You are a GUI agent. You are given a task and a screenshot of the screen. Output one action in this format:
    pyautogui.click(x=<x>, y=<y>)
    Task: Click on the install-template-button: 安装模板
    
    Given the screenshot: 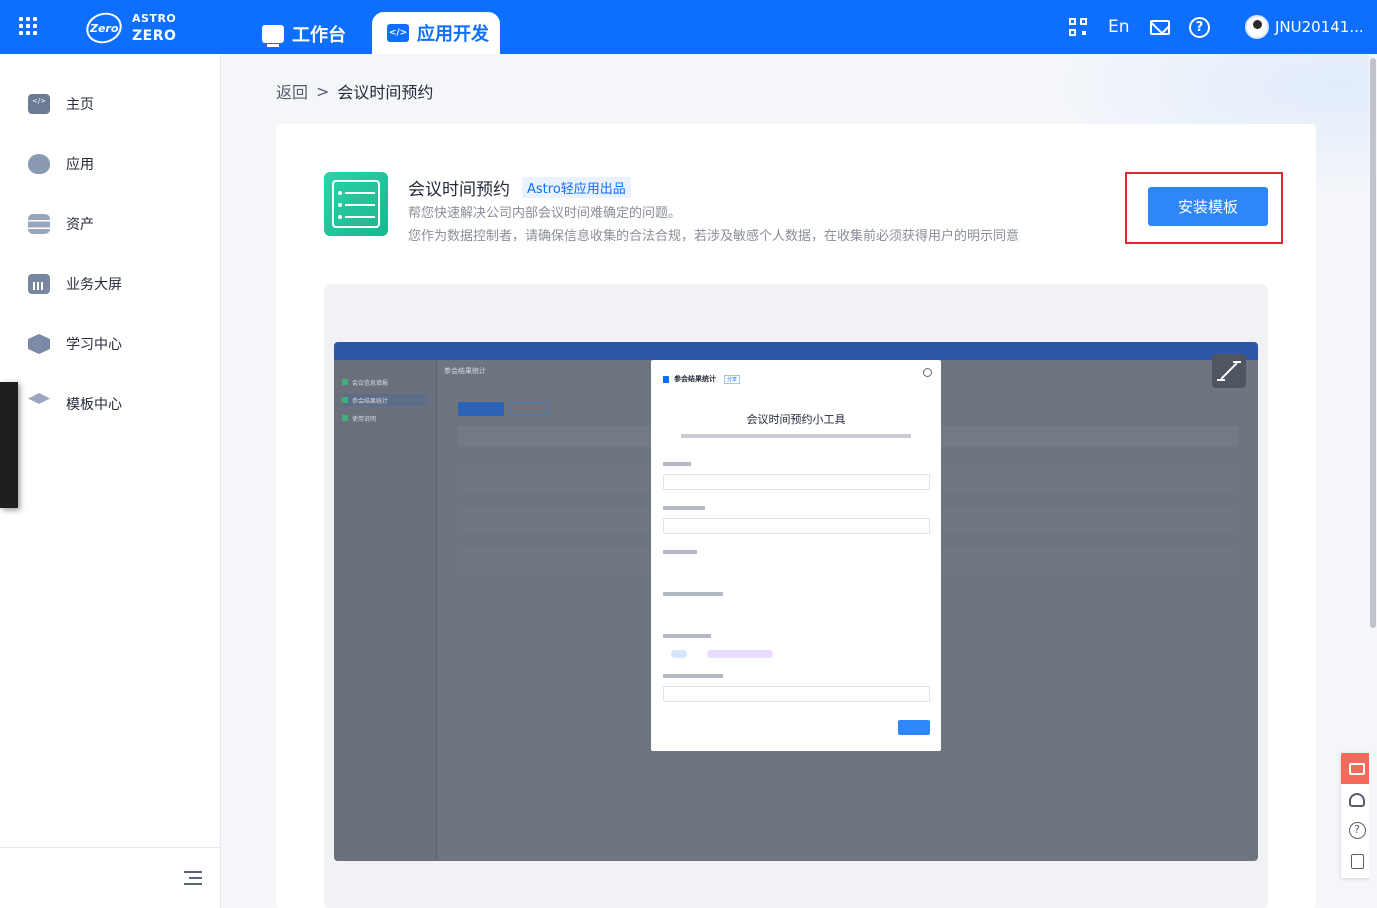 What is the action you would take?
    pyautogui.click(x=1208, y=206)
    